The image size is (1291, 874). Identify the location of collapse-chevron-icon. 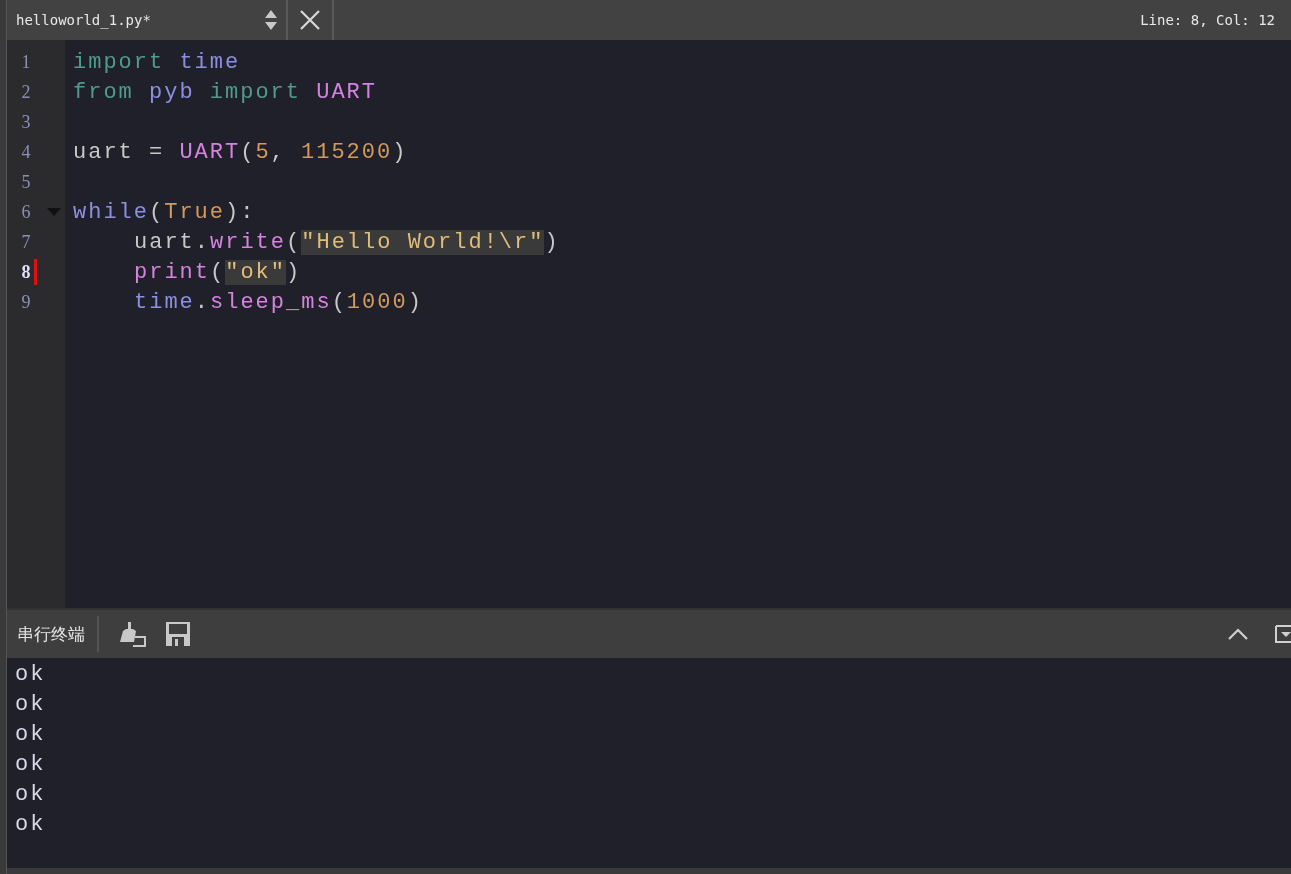
(1238, 634).